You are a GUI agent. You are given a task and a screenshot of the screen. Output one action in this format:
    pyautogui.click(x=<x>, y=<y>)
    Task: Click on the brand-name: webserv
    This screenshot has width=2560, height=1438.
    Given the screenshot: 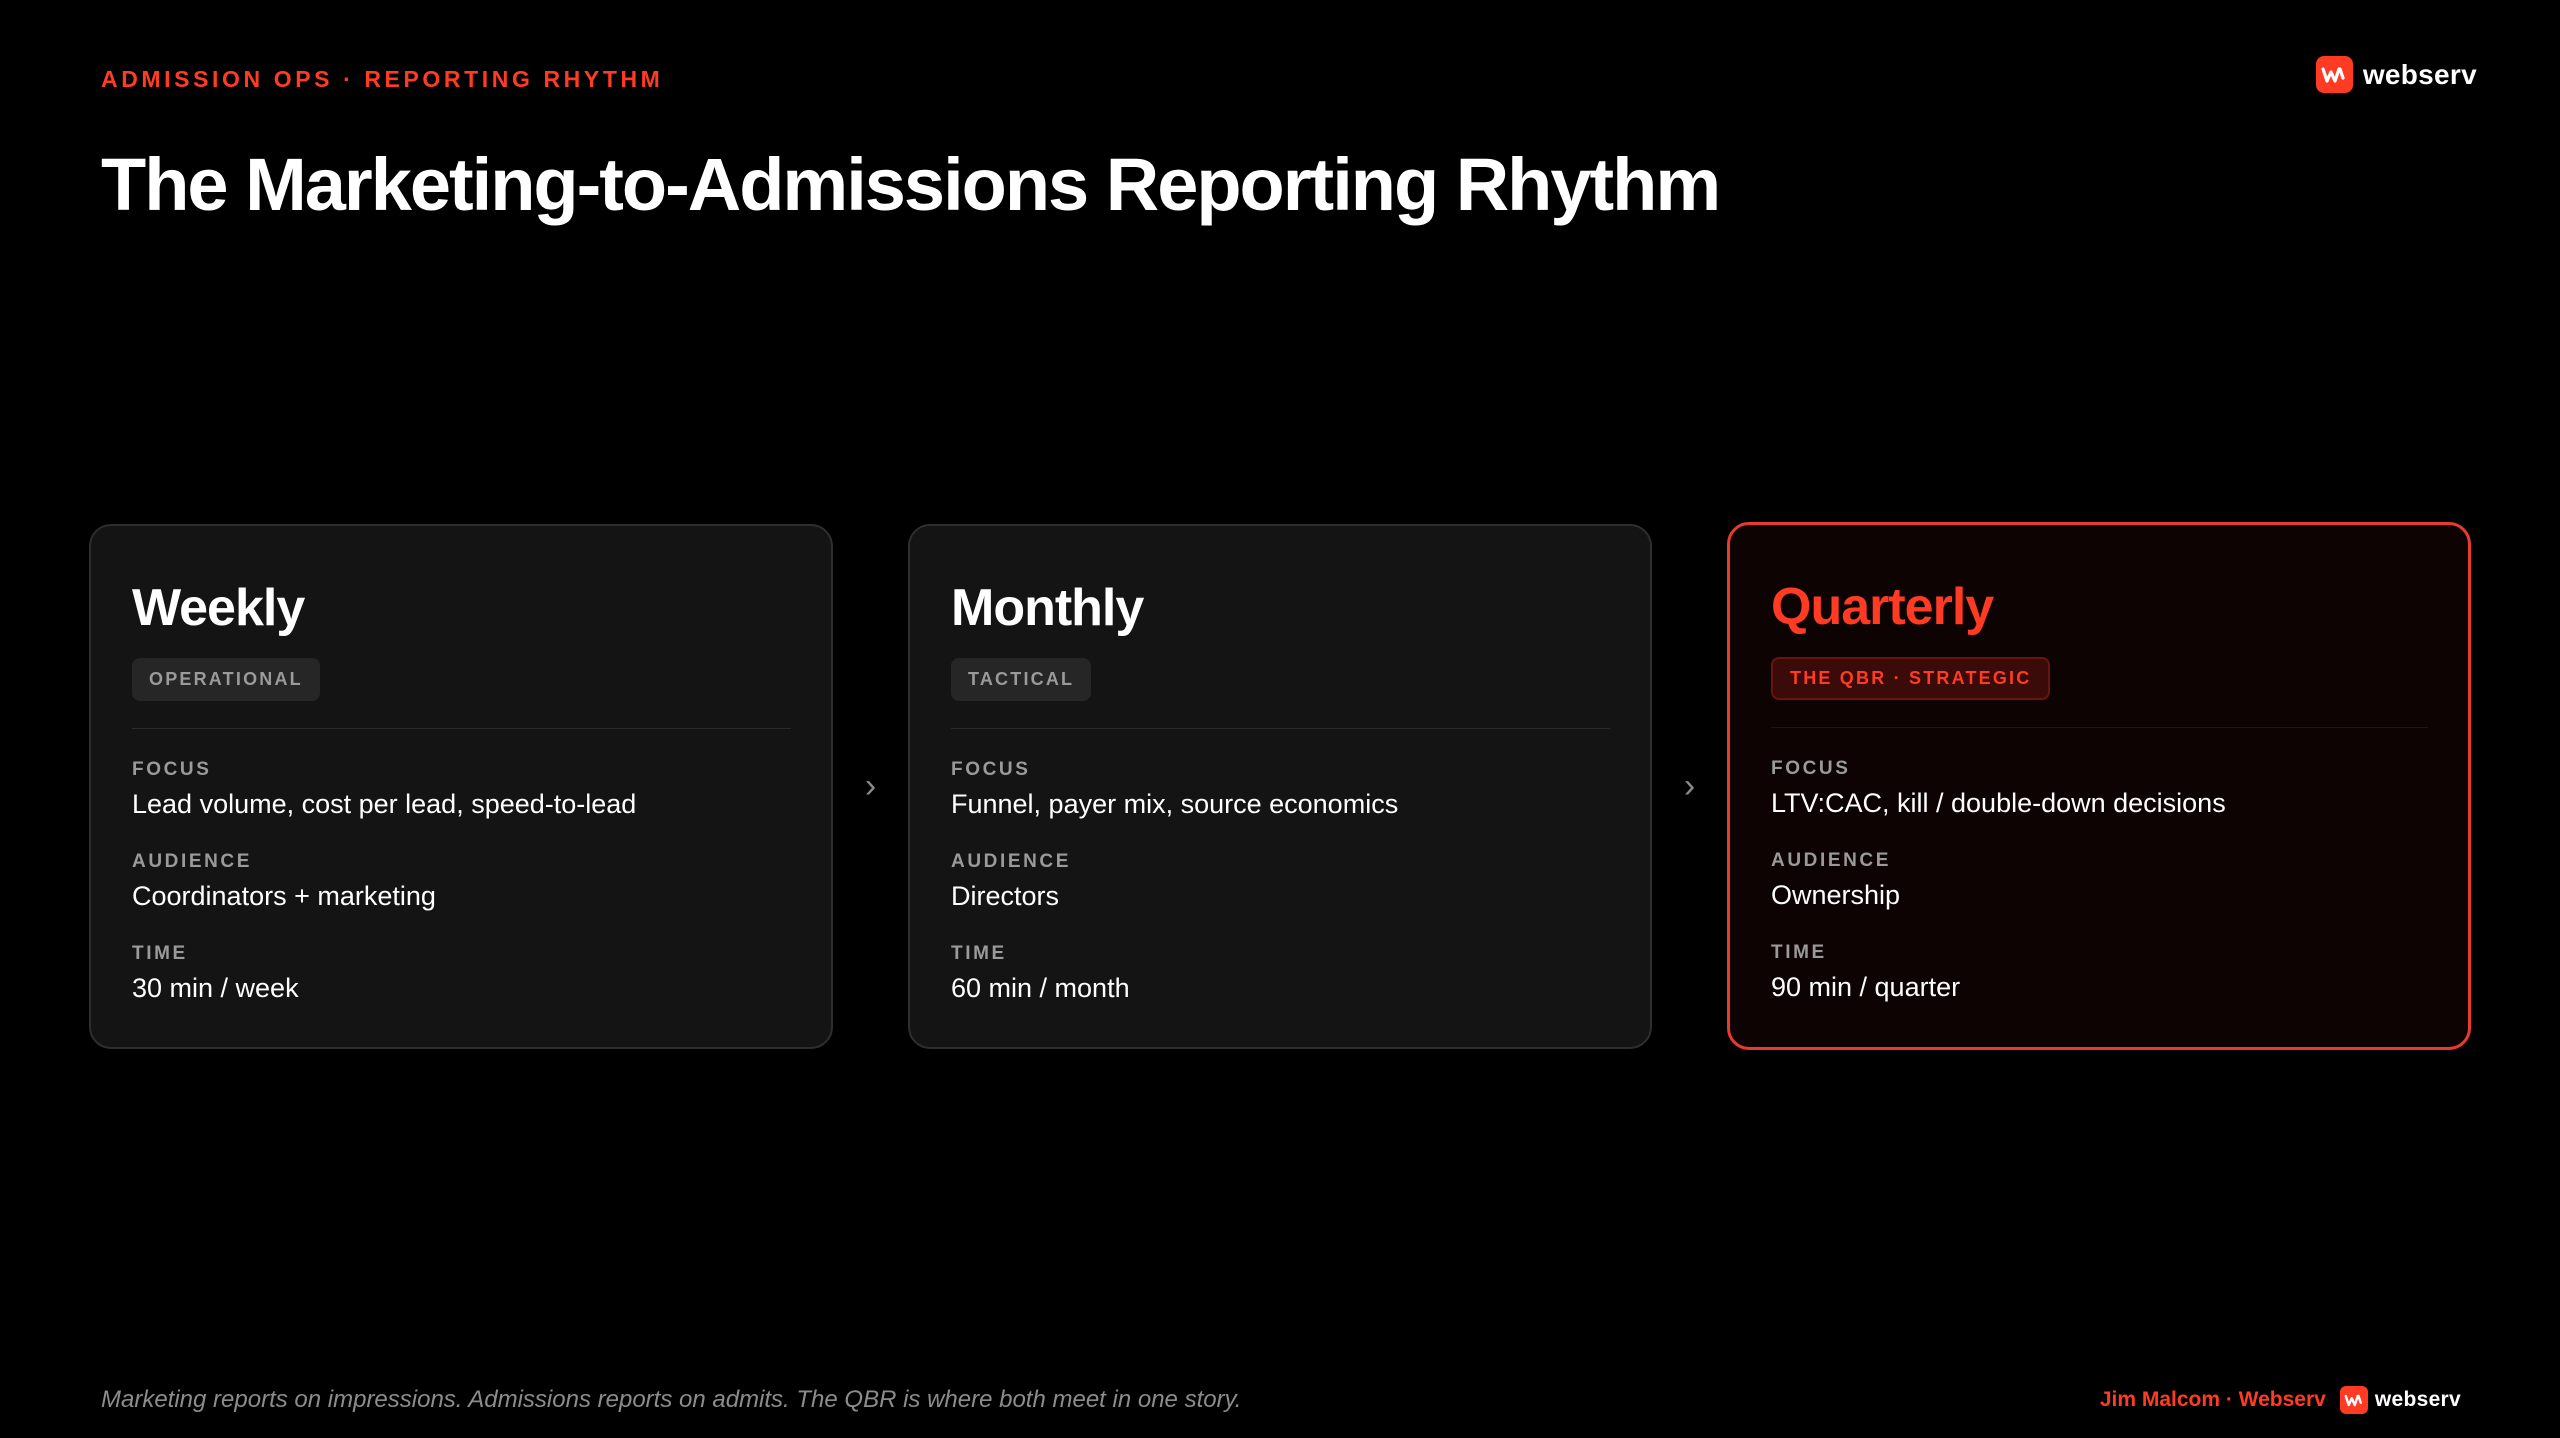 What is the action you would take?
    pyautogui.click(x=2419, y=74)
    